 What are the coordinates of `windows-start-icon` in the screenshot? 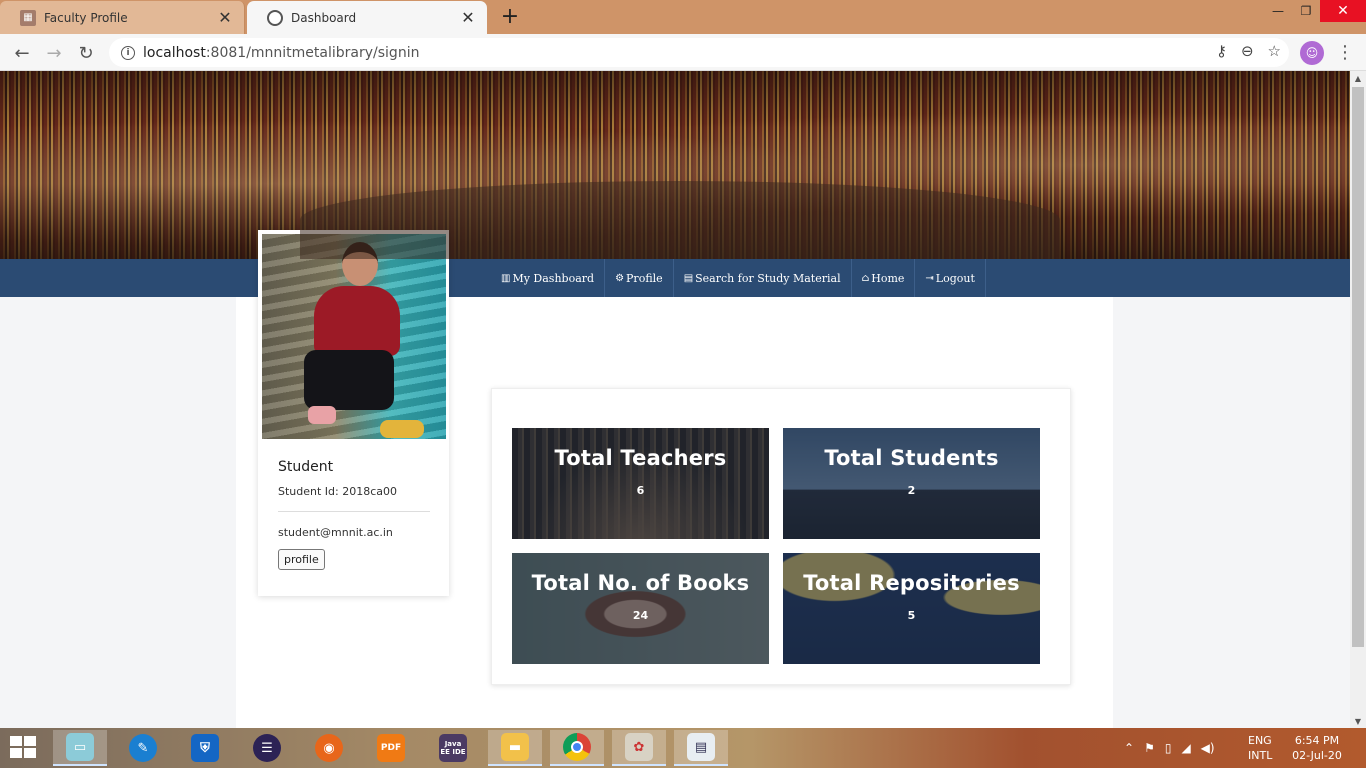 It's located at (24, 748).